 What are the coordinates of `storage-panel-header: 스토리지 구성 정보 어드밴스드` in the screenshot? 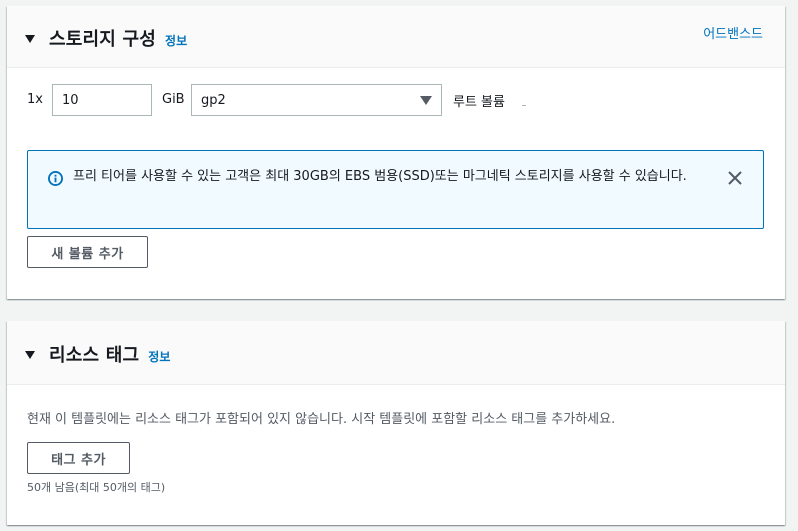 It's located at (396, 37).